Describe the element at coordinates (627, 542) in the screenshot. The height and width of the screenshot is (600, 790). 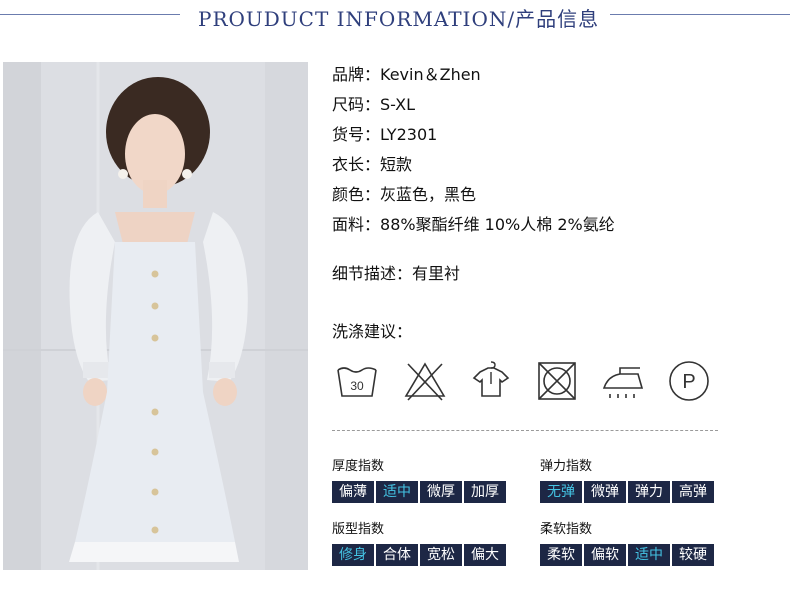
I see `softness-index: 柔软指数 柔软 偏软 适中 较硬` at that location.